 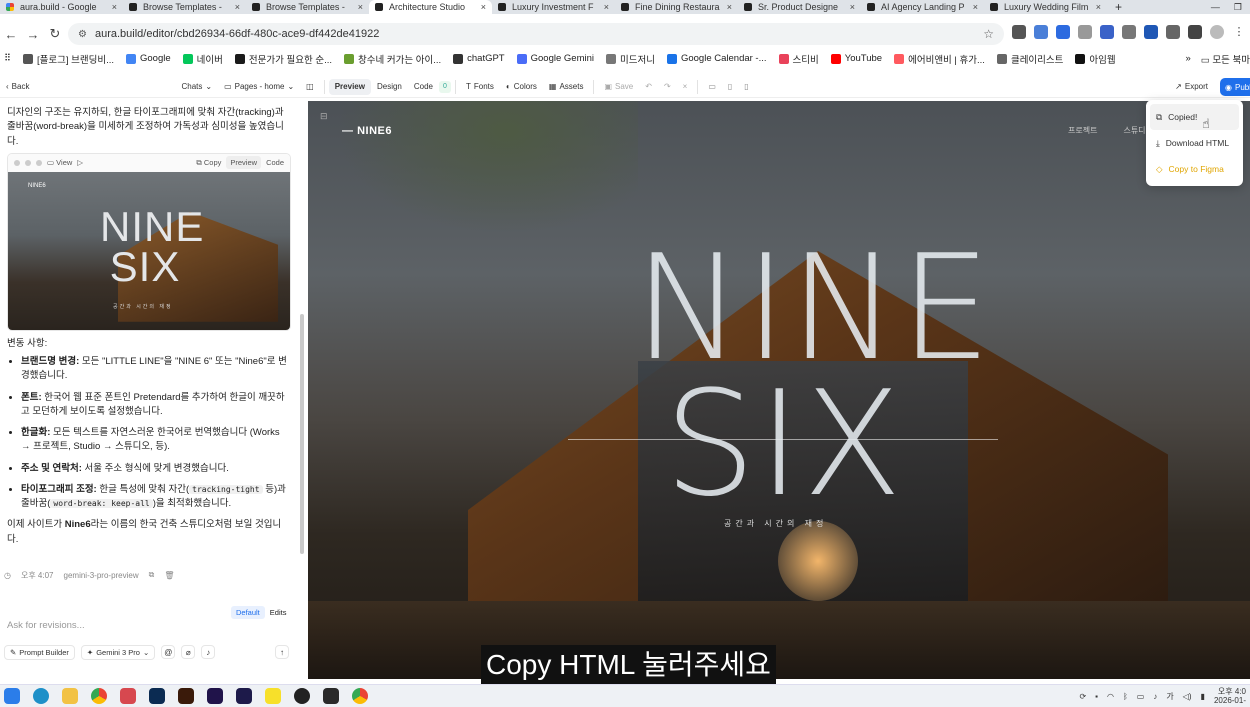 What do you see at coordinates (1085, 32) in the screenshot?
I see `camera-icon` at bounding box center [1085, 32].